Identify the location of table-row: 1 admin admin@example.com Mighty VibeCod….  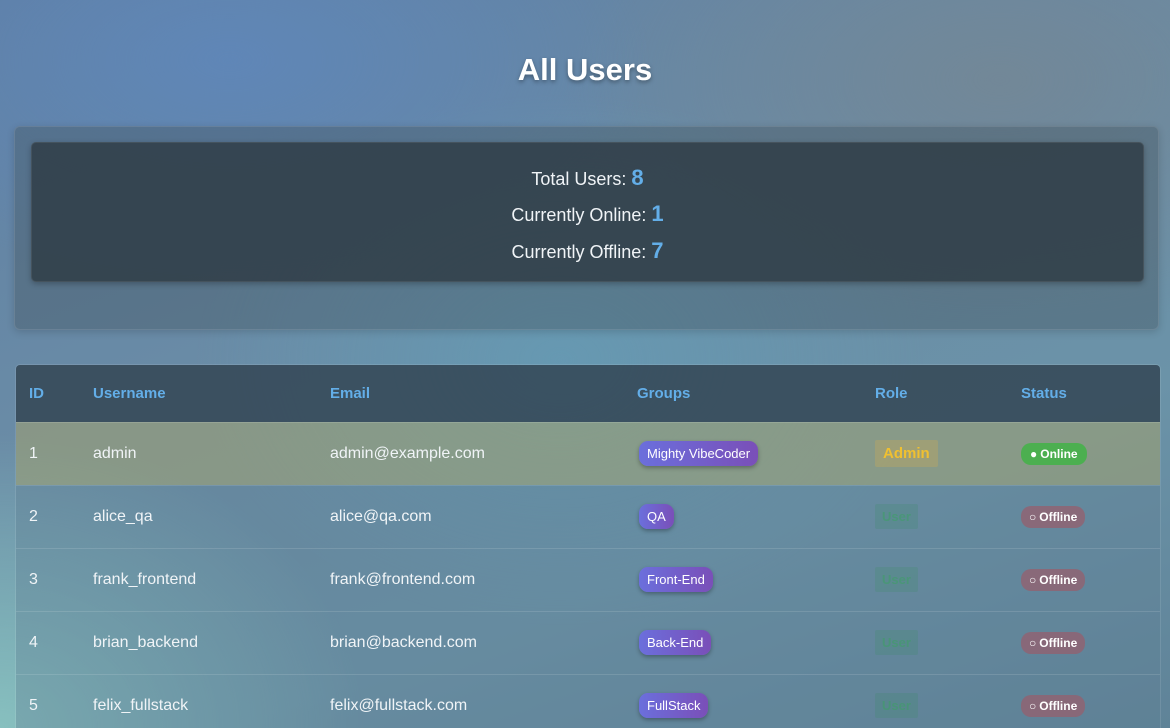
(588, 453).